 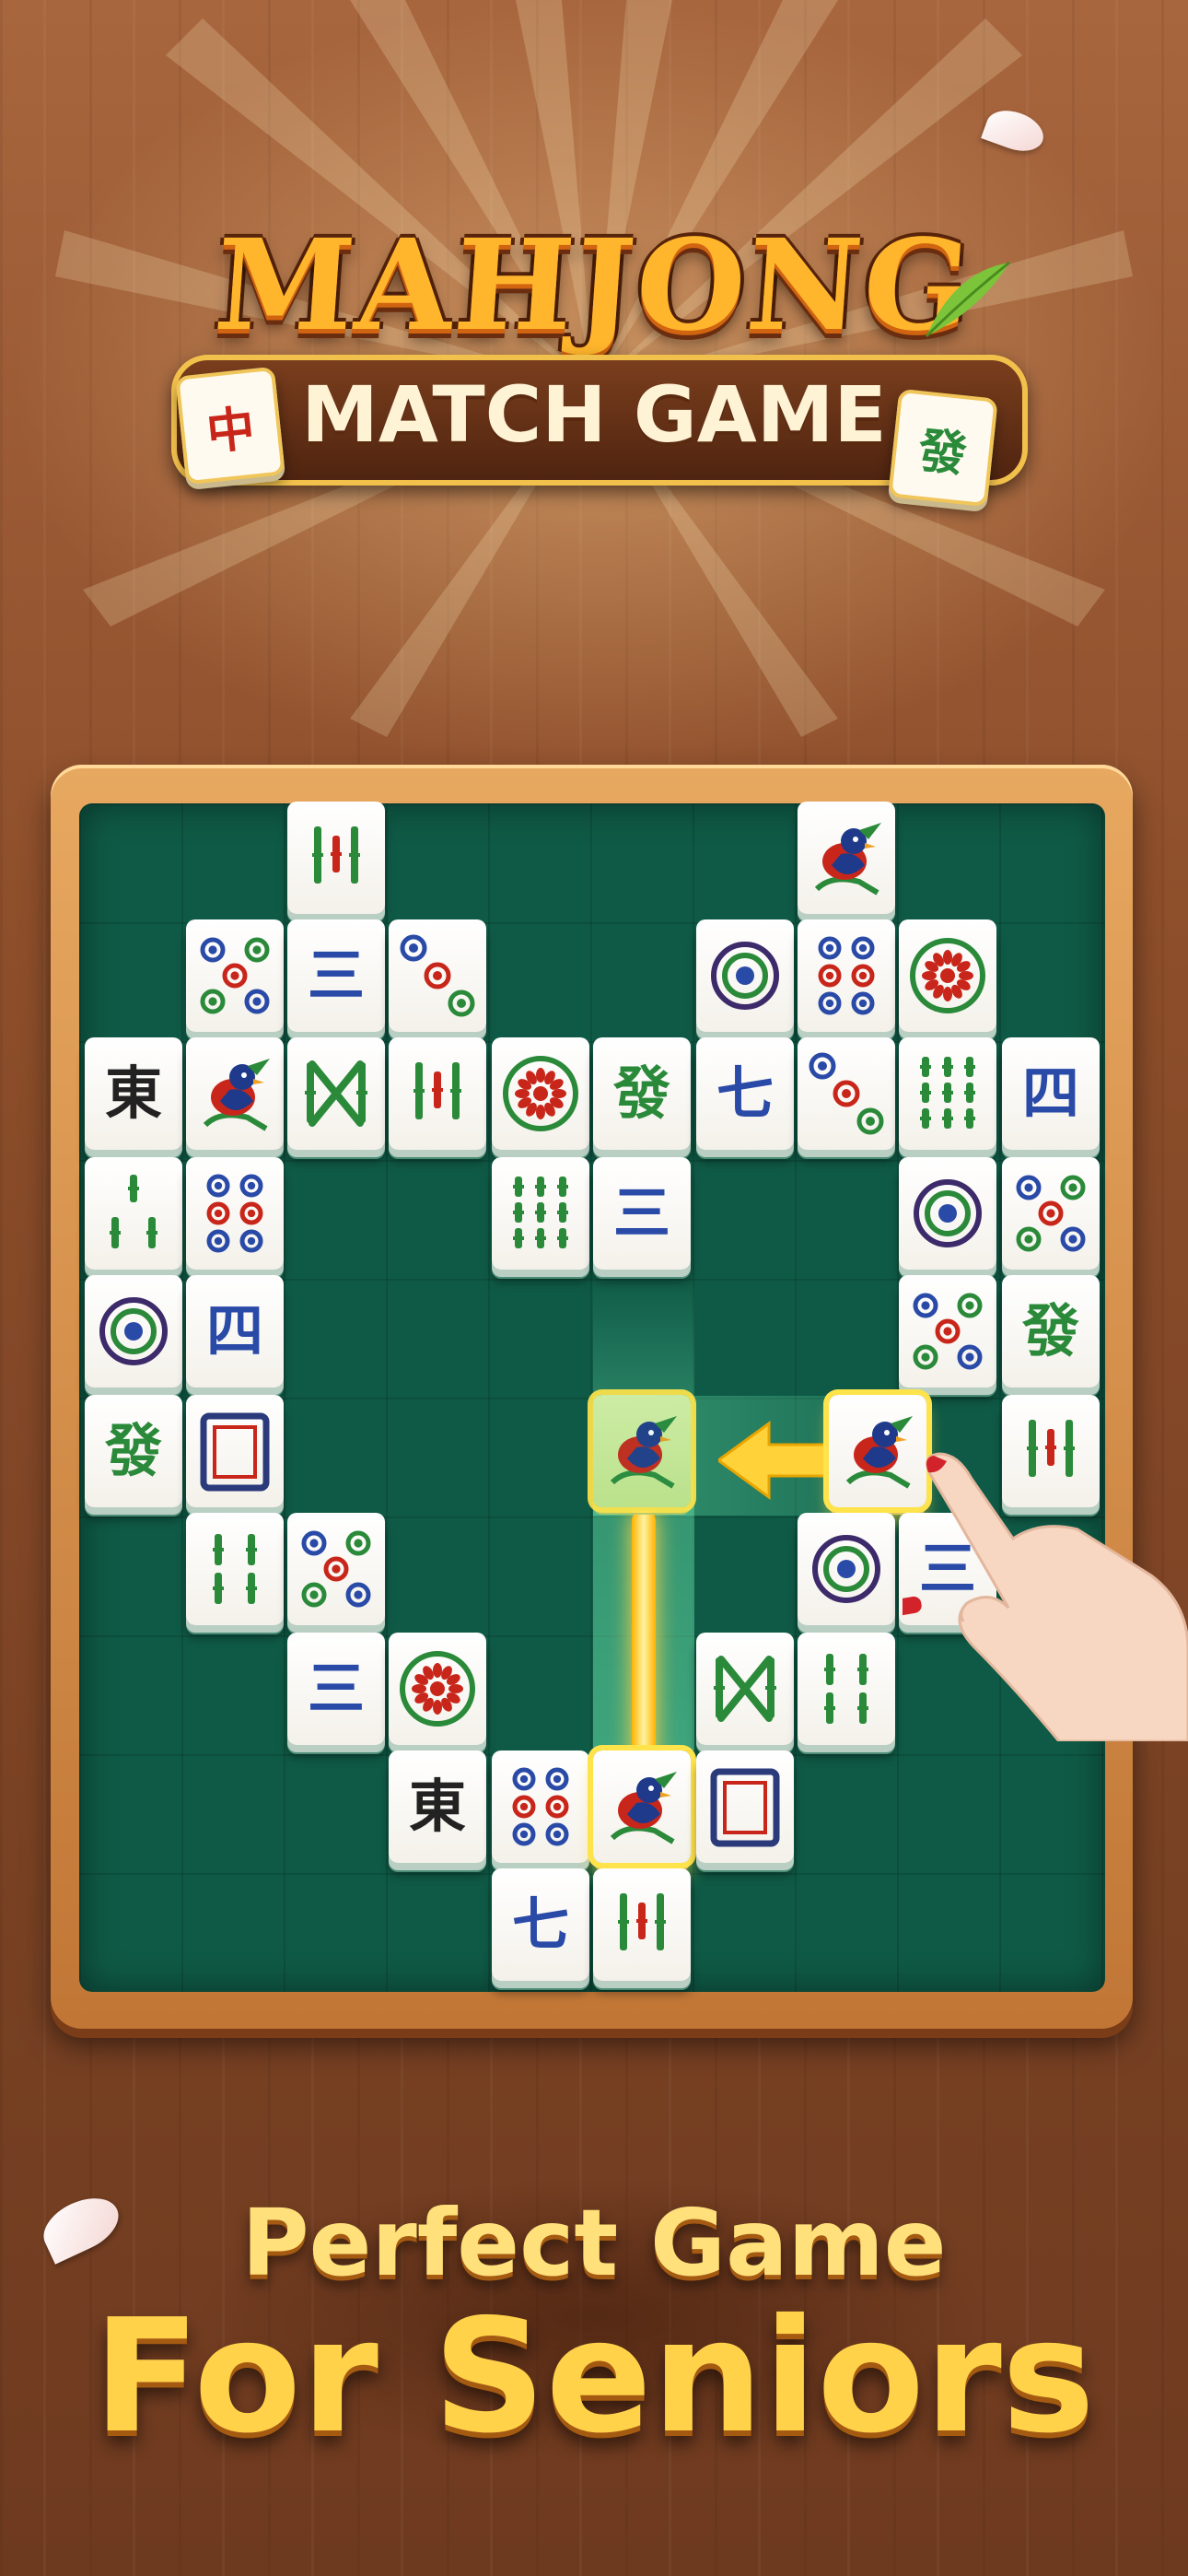 I want to click on logo-tile-left: 中, so click(x=230, y=426).